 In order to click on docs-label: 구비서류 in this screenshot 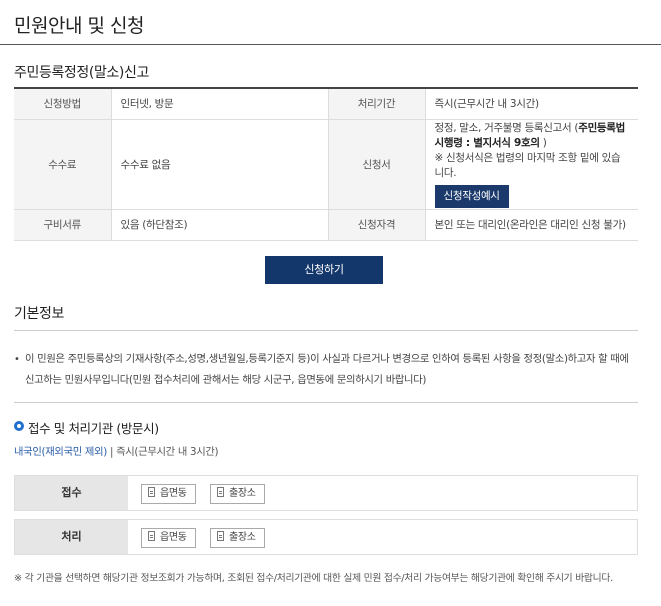, I will do `click(63, 225)`.